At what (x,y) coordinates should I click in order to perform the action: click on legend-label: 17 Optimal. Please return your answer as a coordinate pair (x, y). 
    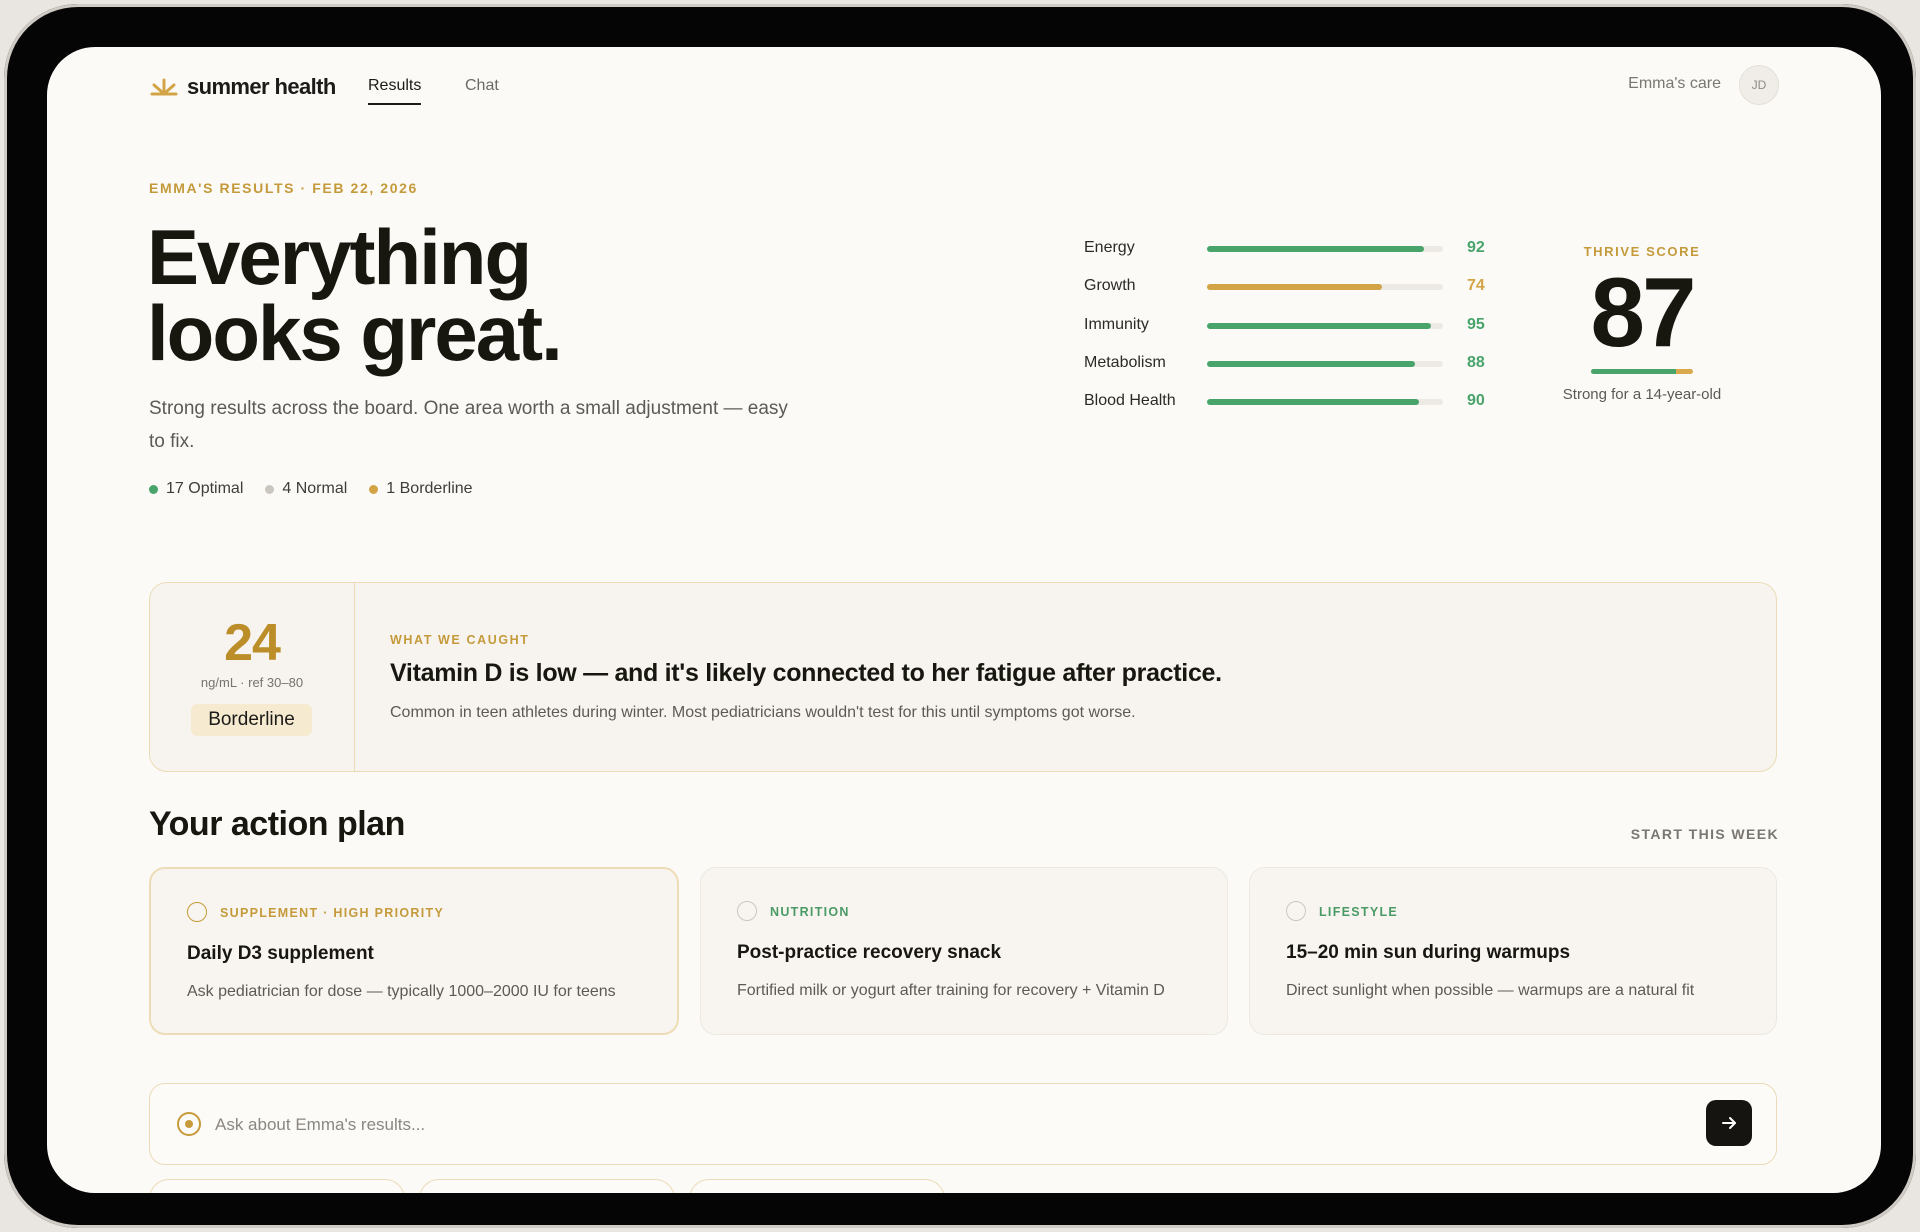
    Looking at the image, I should click on (205, 488).